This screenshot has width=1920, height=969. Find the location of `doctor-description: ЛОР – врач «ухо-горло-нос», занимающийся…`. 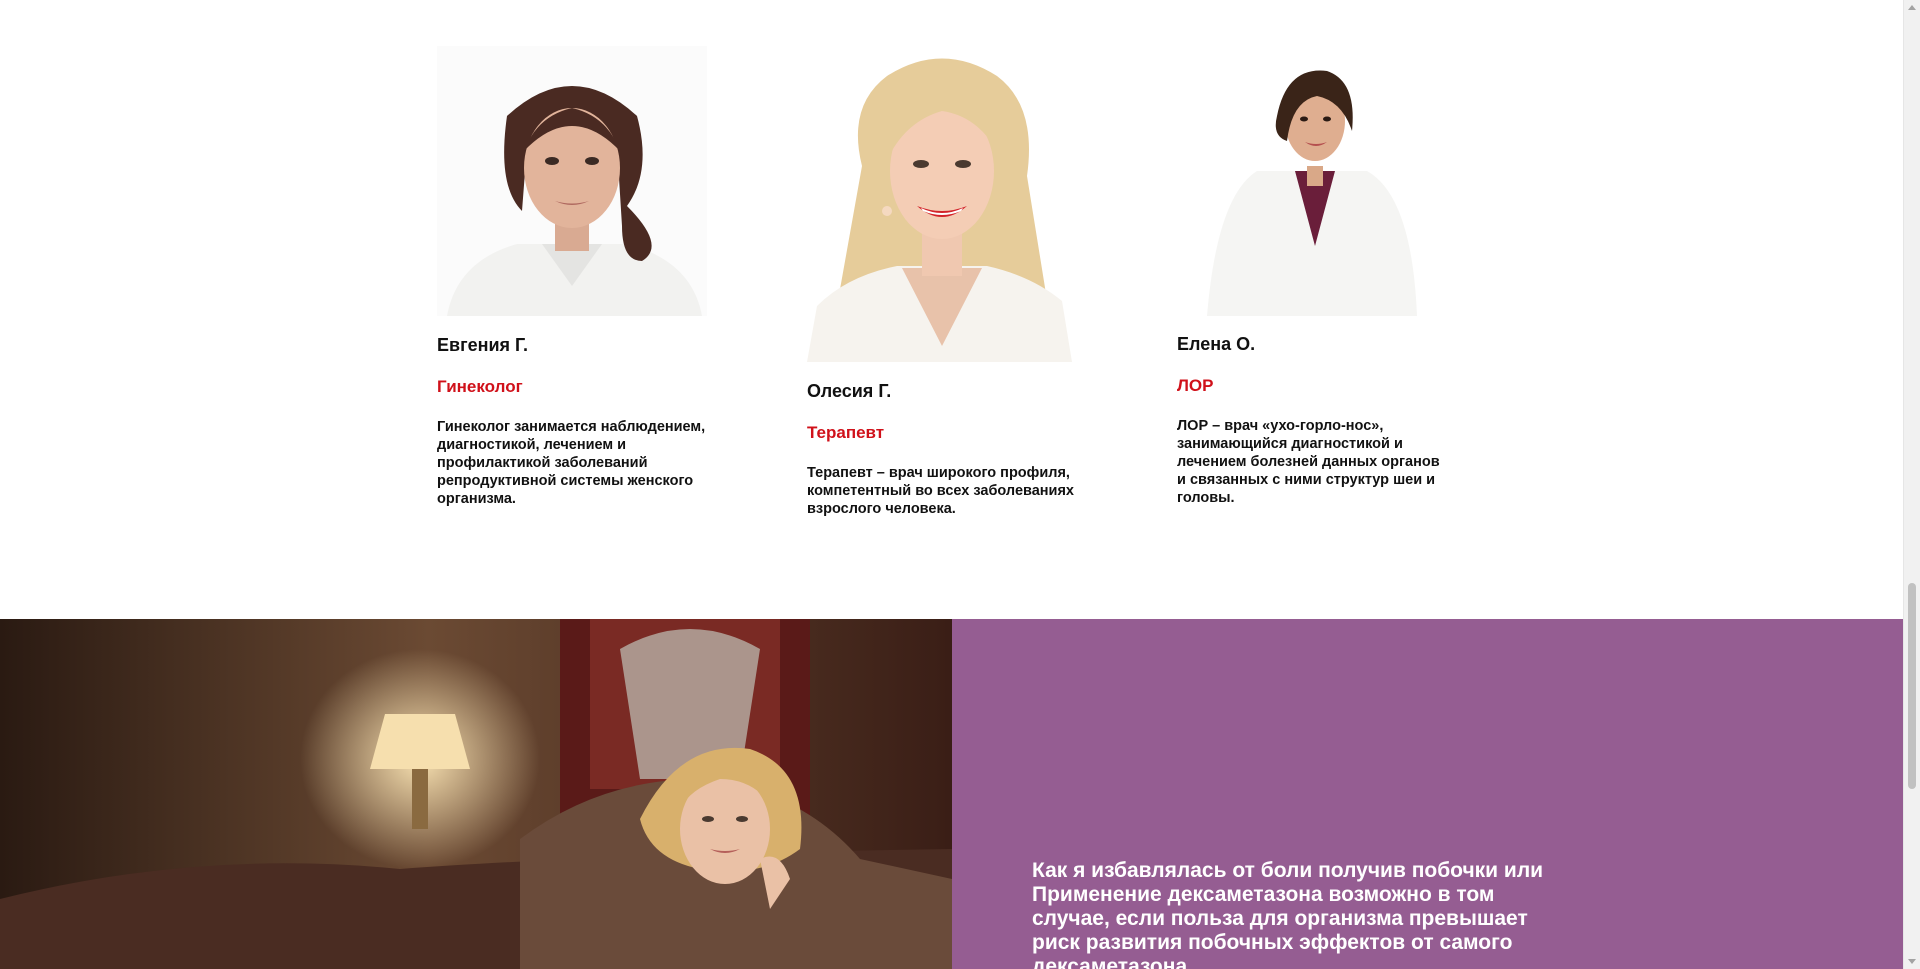

doctor-description: ЛОР – врач «ухо-горло-нос», занимающийся… is located at coordinates (1308, 462).